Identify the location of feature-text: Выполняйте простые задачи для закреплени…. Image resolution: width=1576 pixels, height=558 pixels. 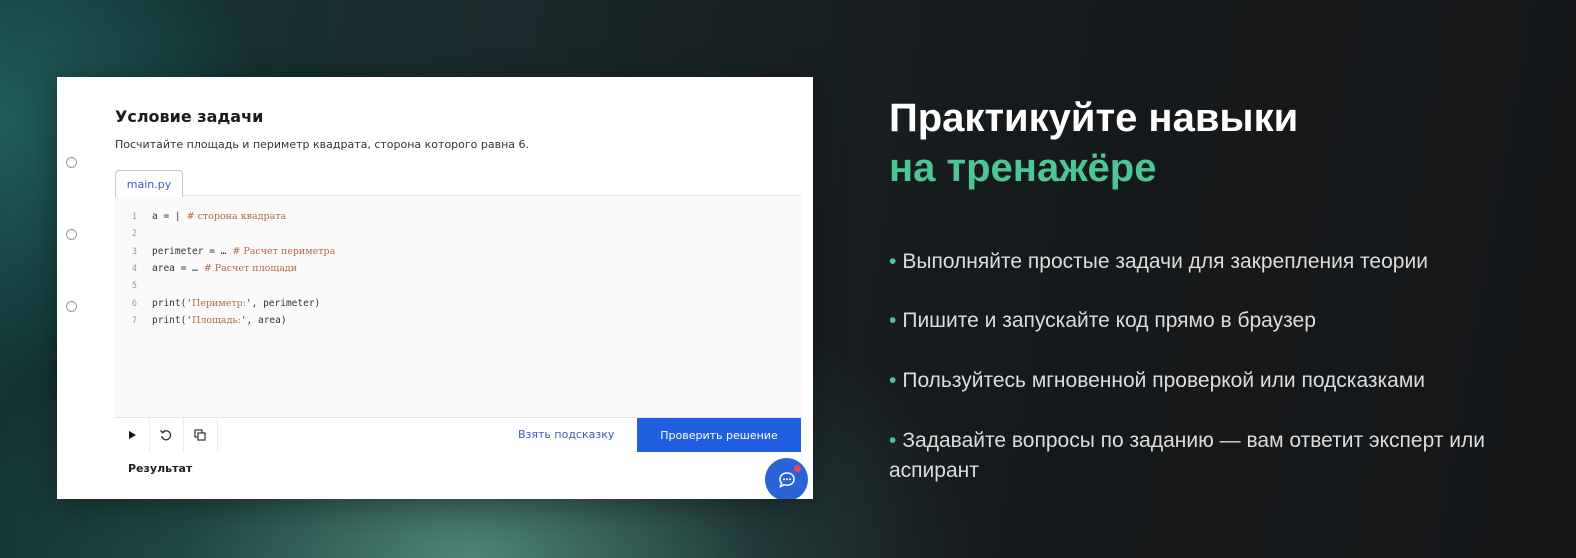
(1165, 261).